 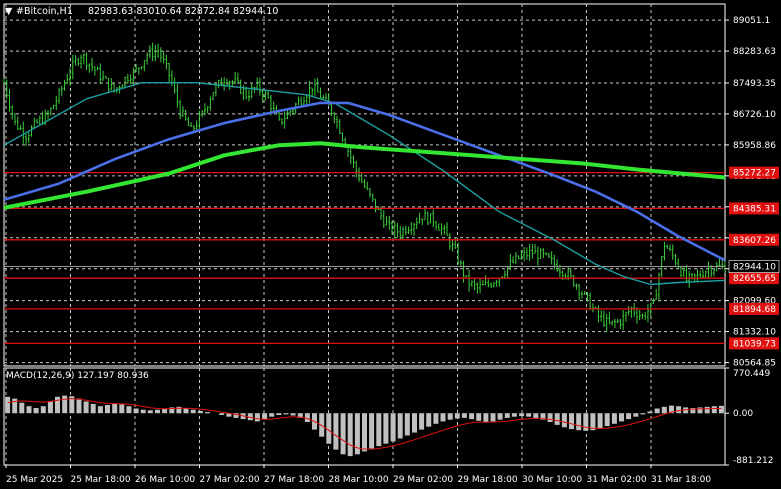 What do you see at coordinates (754, 52) in the screenshot?
I see `price-tick-label: 88283.63` at bounding box center [754, 52].